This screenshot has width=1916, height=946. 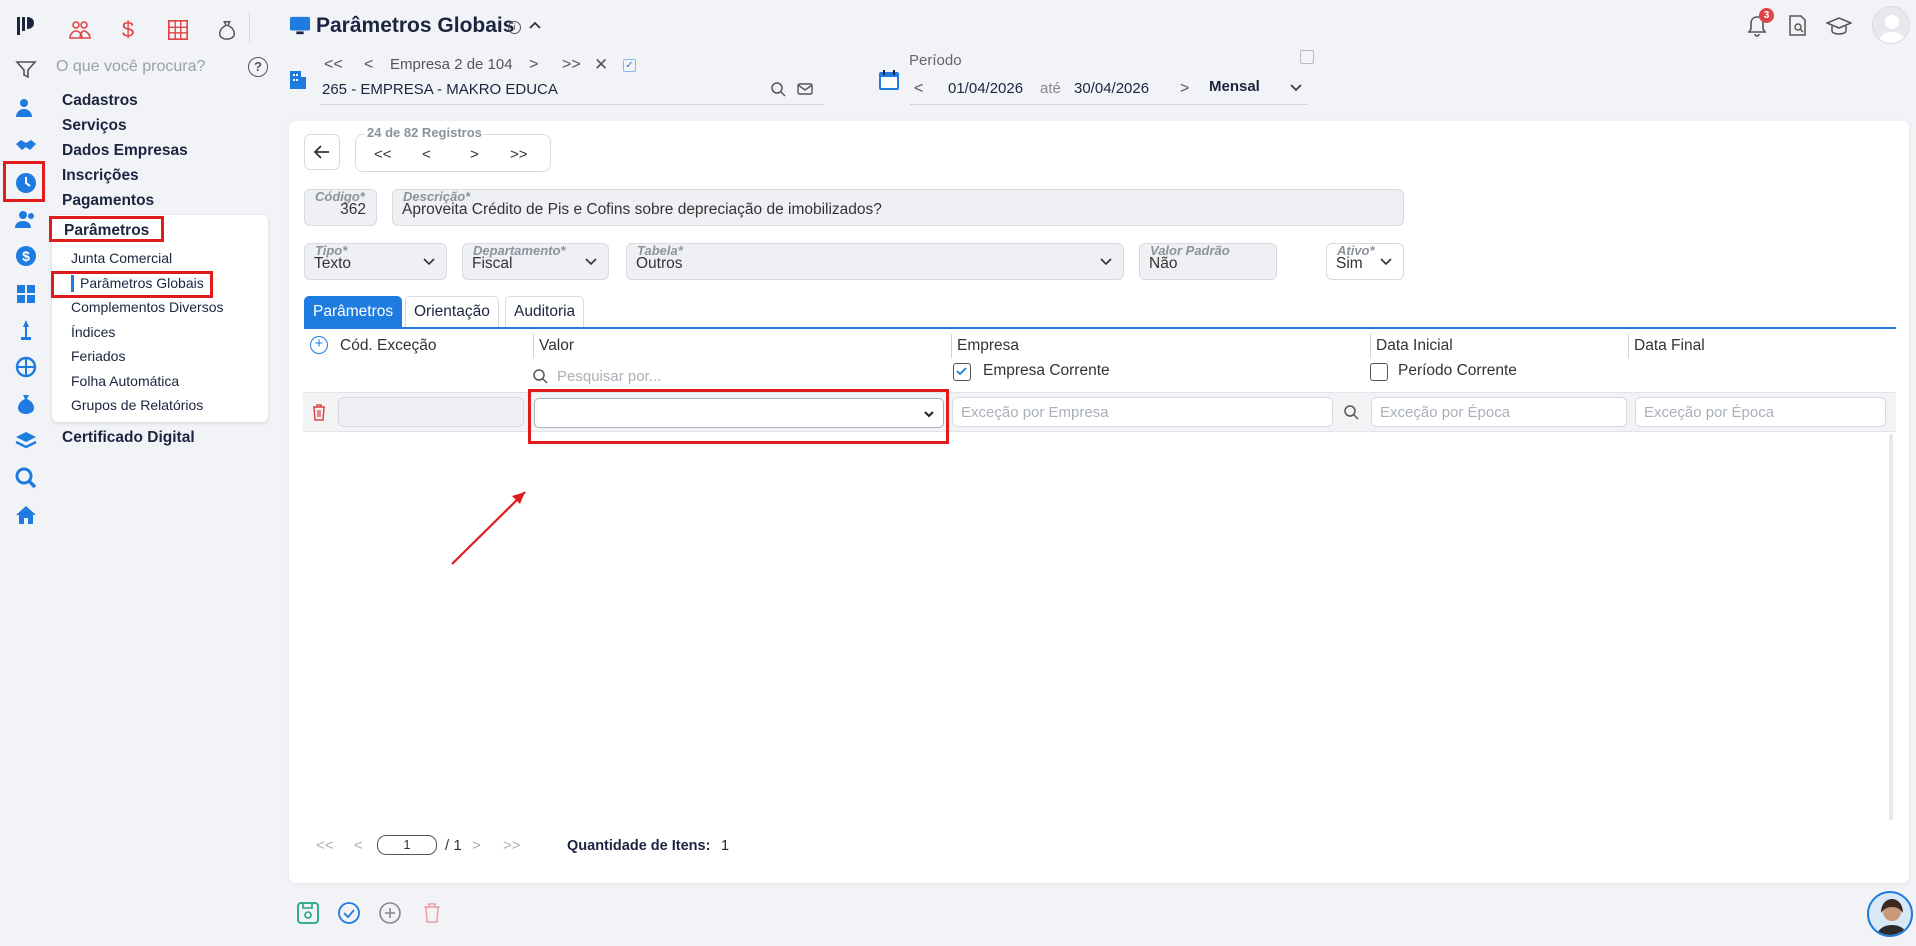 What do you see at coordinates (962, 372) in the screenshot?
I see `empresa-corrente-checkbox` at bounding box center [962, 372].